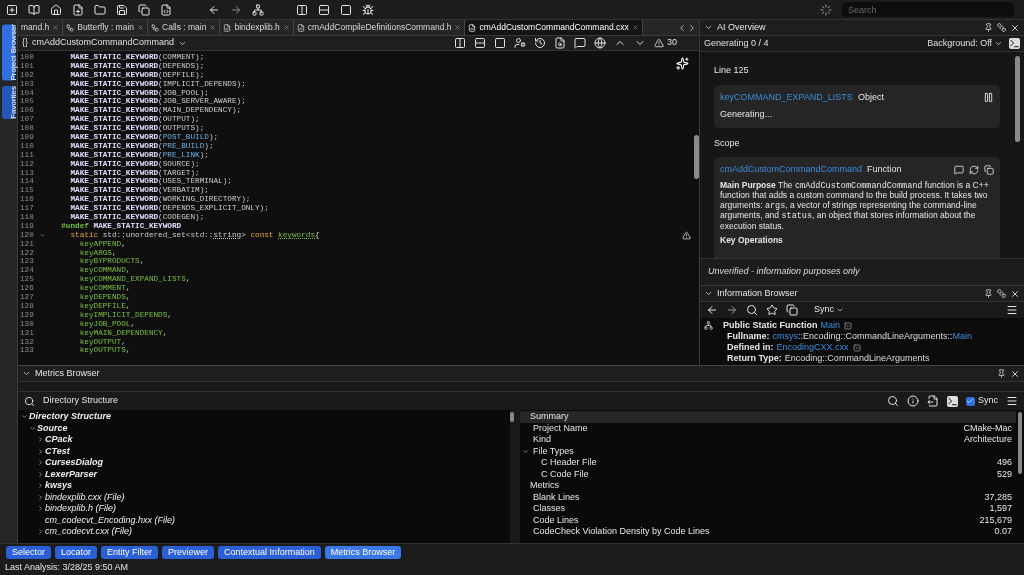  I want to click on tree-item: Directory Structure, so click(70, 417).